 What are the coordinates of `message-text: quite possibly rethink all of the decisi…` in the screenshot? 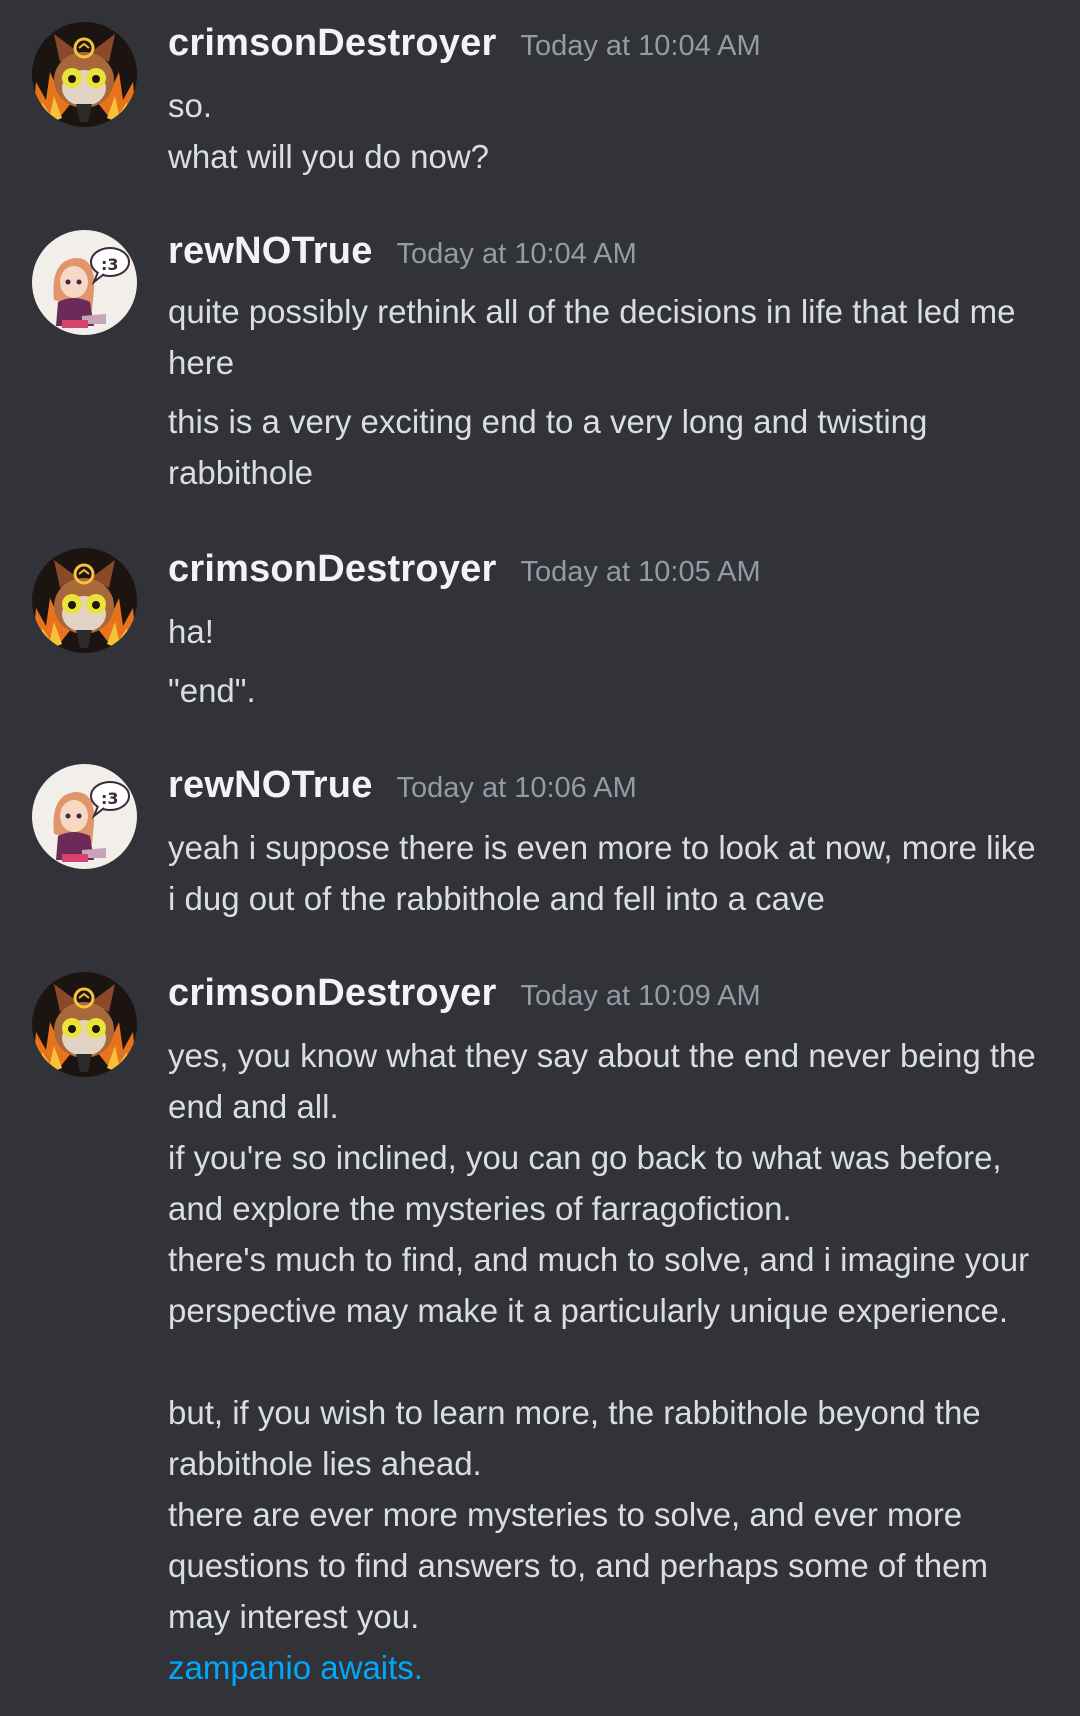 It's located at (592, 337).